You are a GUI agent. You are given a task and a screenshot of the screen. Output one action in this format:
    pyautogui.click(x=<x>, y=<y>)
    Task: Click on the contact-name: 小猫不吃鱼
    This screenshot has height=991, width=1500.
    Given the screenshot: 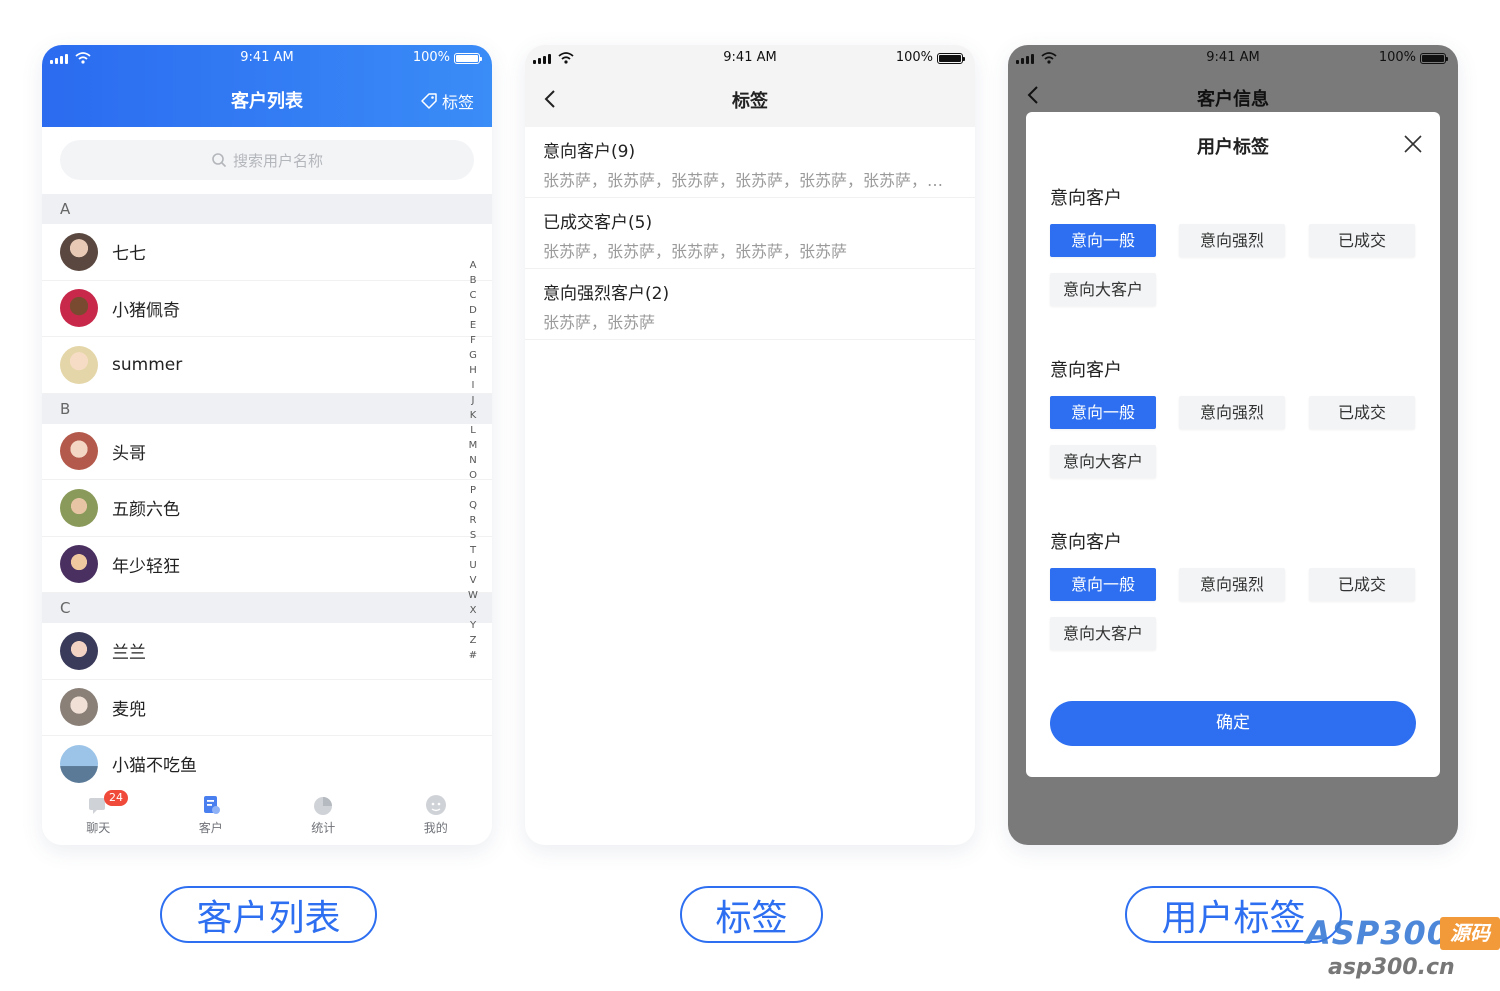 What is the action you would take?
    pyautogui.click(x=154, y=766)
    